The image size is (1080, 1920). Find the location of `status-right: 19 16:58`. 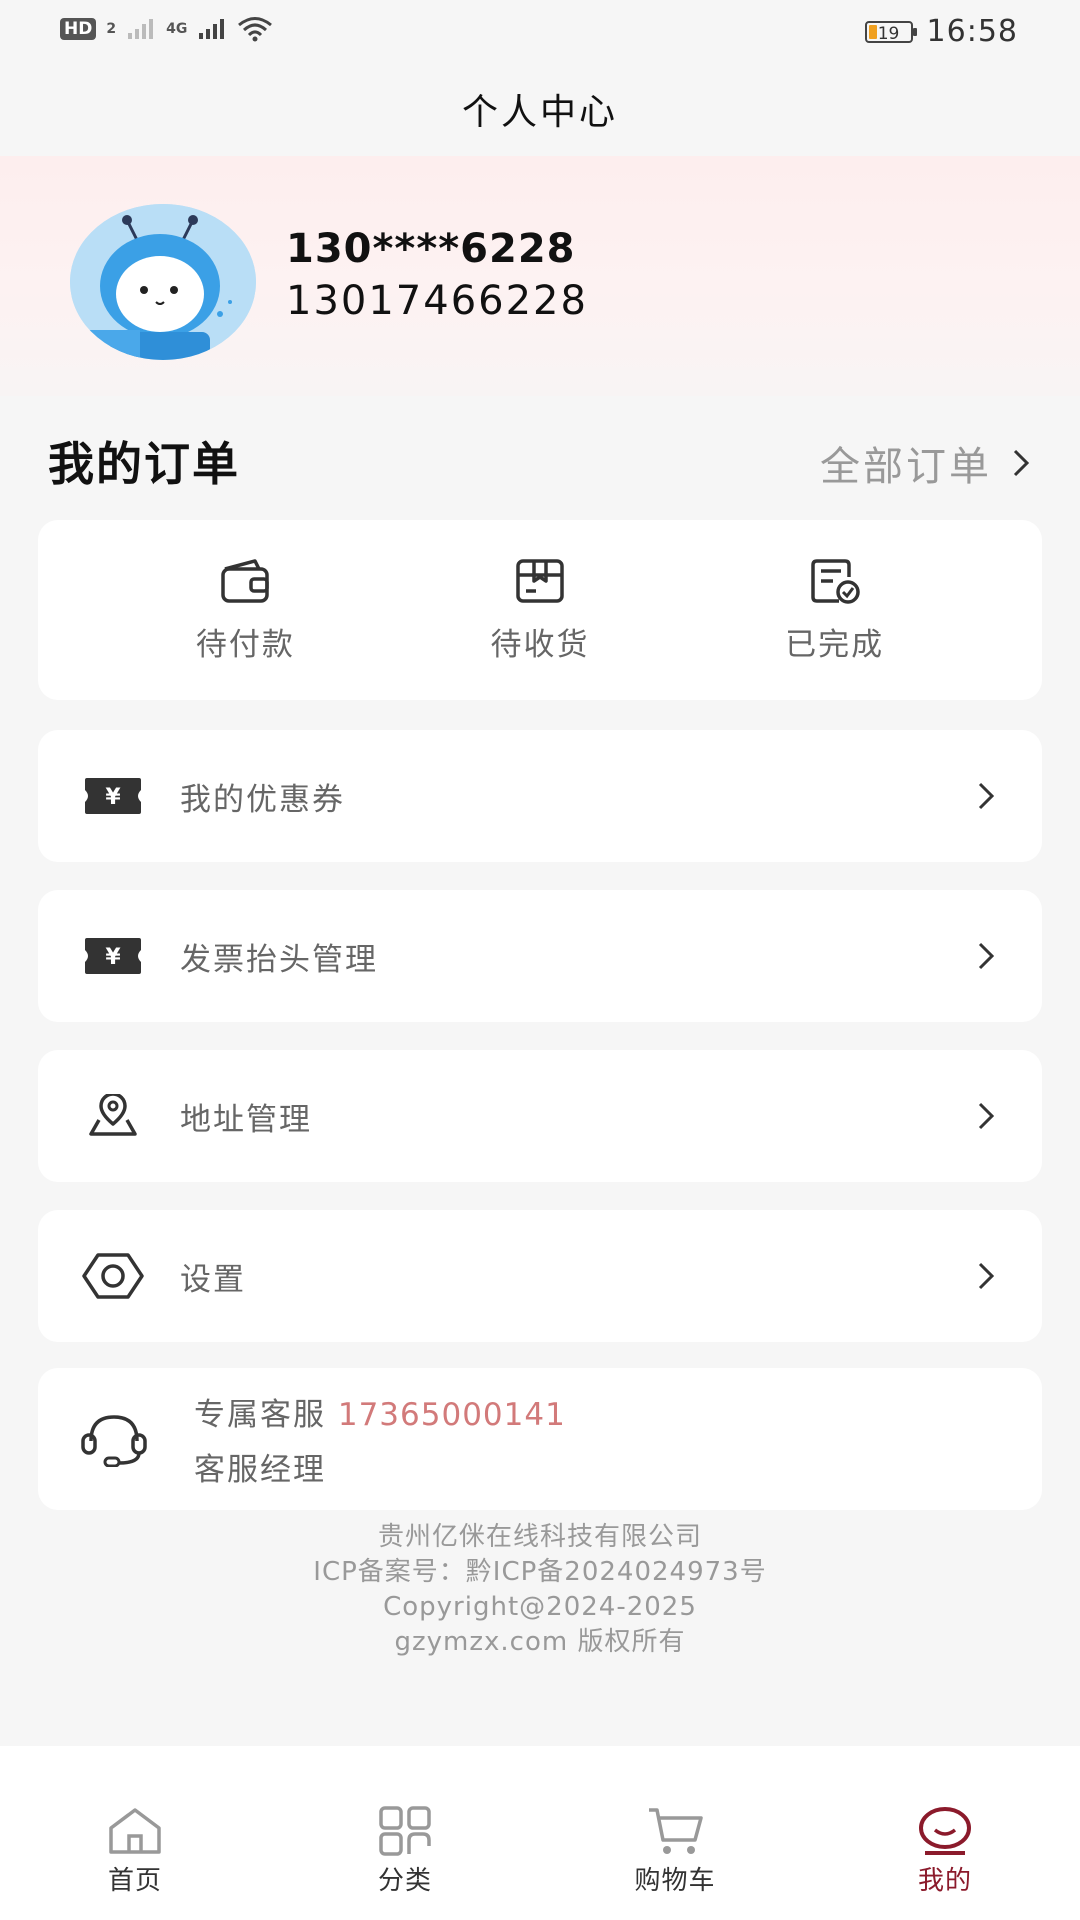

status-right: 19 16:58 is located at coordinates (941, 31).